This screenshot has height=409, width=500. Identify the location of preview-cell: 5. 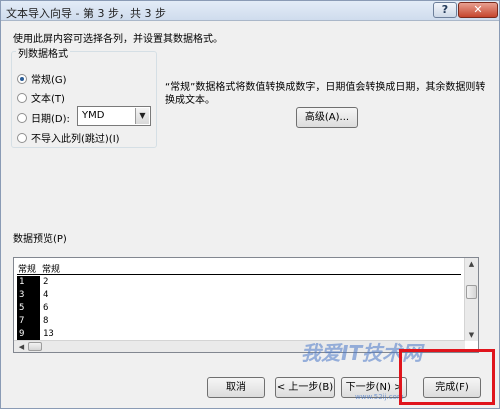
(22, 308).